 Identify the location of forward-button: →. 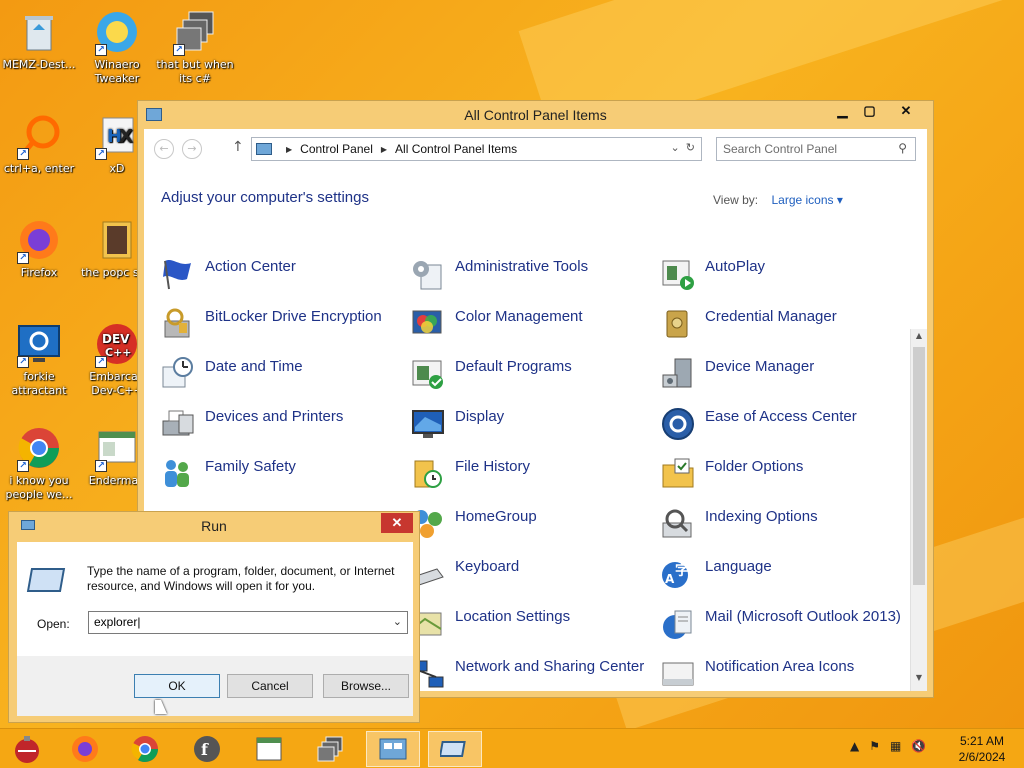
(192, 149).